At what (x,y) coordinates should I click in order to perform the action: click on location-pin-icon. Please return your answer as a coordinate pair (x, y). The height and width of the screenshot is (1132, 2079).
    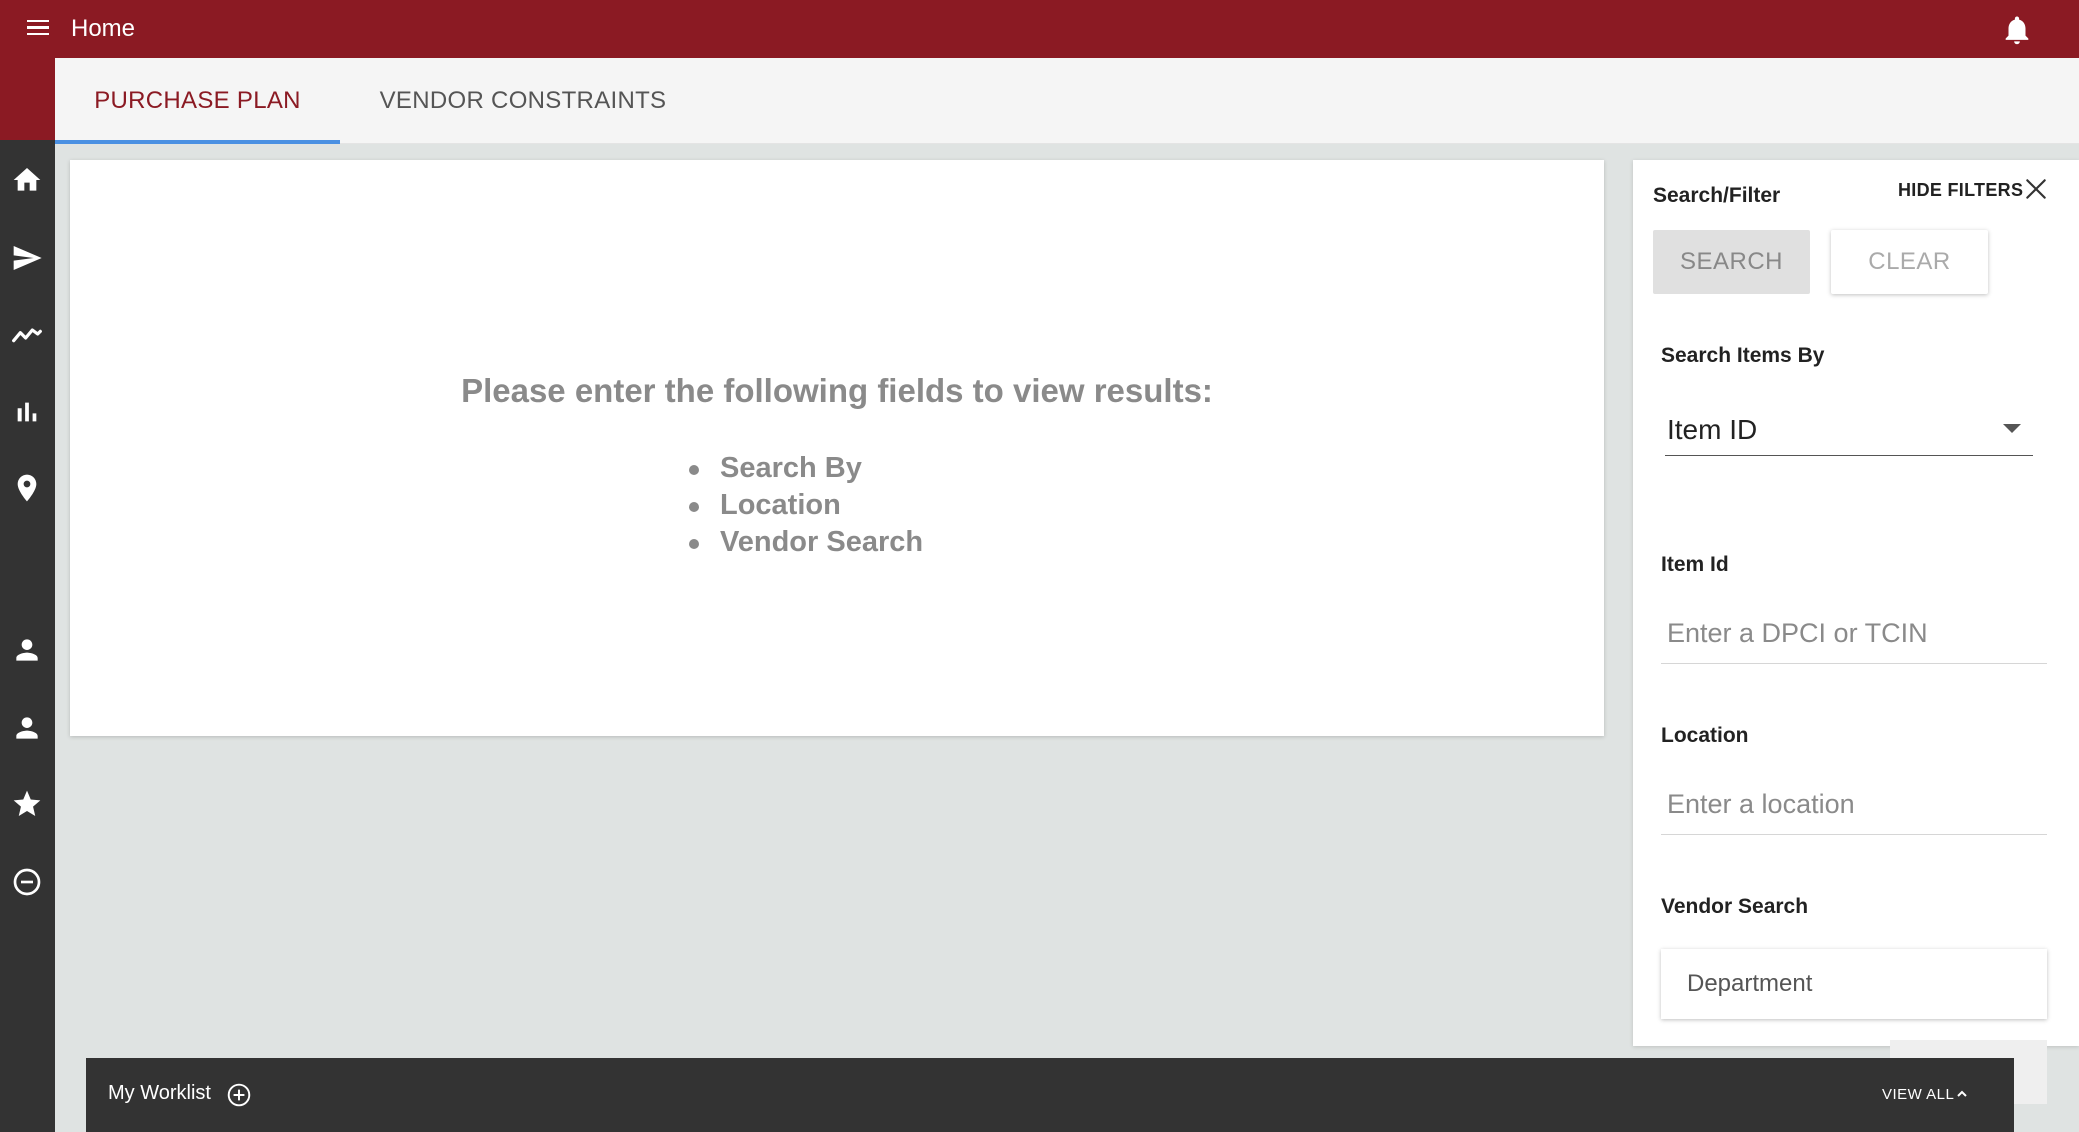
    Looking at the image, I should click on (27, 488).